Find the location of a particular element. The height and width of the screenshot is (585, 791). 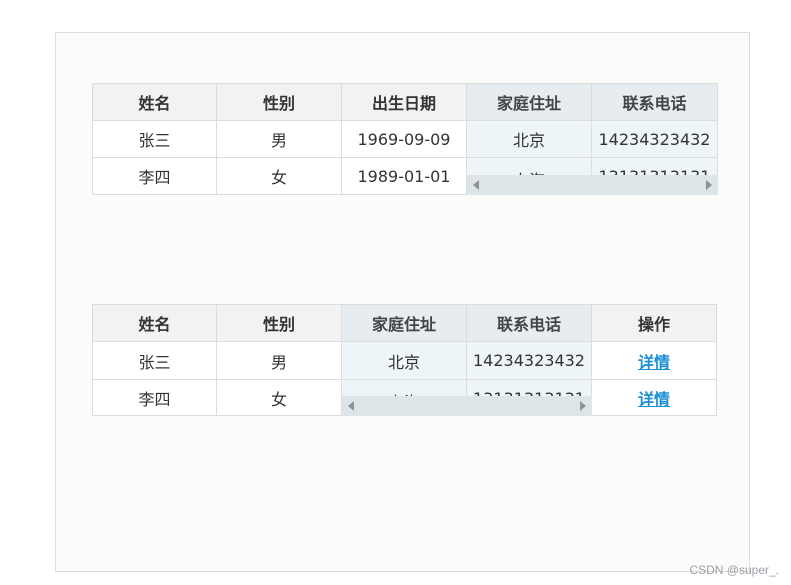

table-row: 张三 男 1969-09-09 北京 14234323432 is located at coordinates (405, 139).